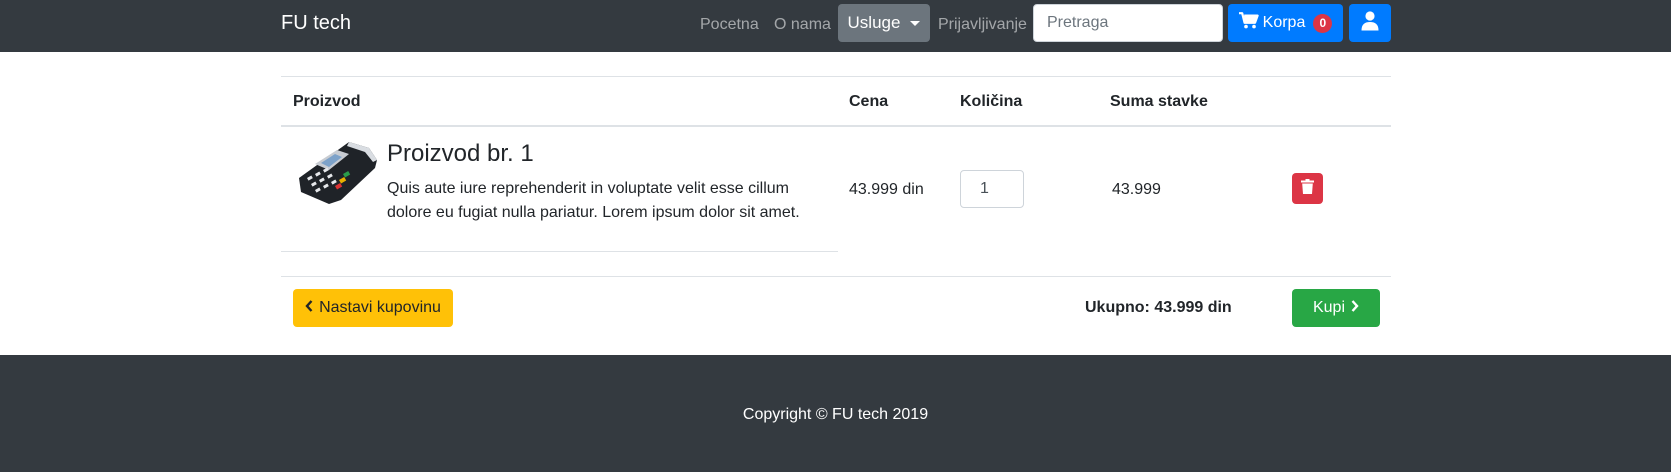 The height and width of the screenshot is (472, 1671). I want to click on product-name: Proizvod br. 1, so click(460, 153).